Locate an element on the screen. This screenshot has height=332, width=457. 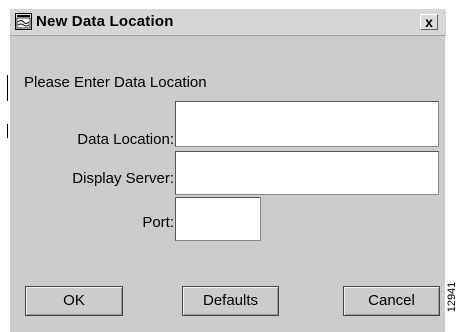
data-location-label: Data Location: is located at coordinates (125, 139).